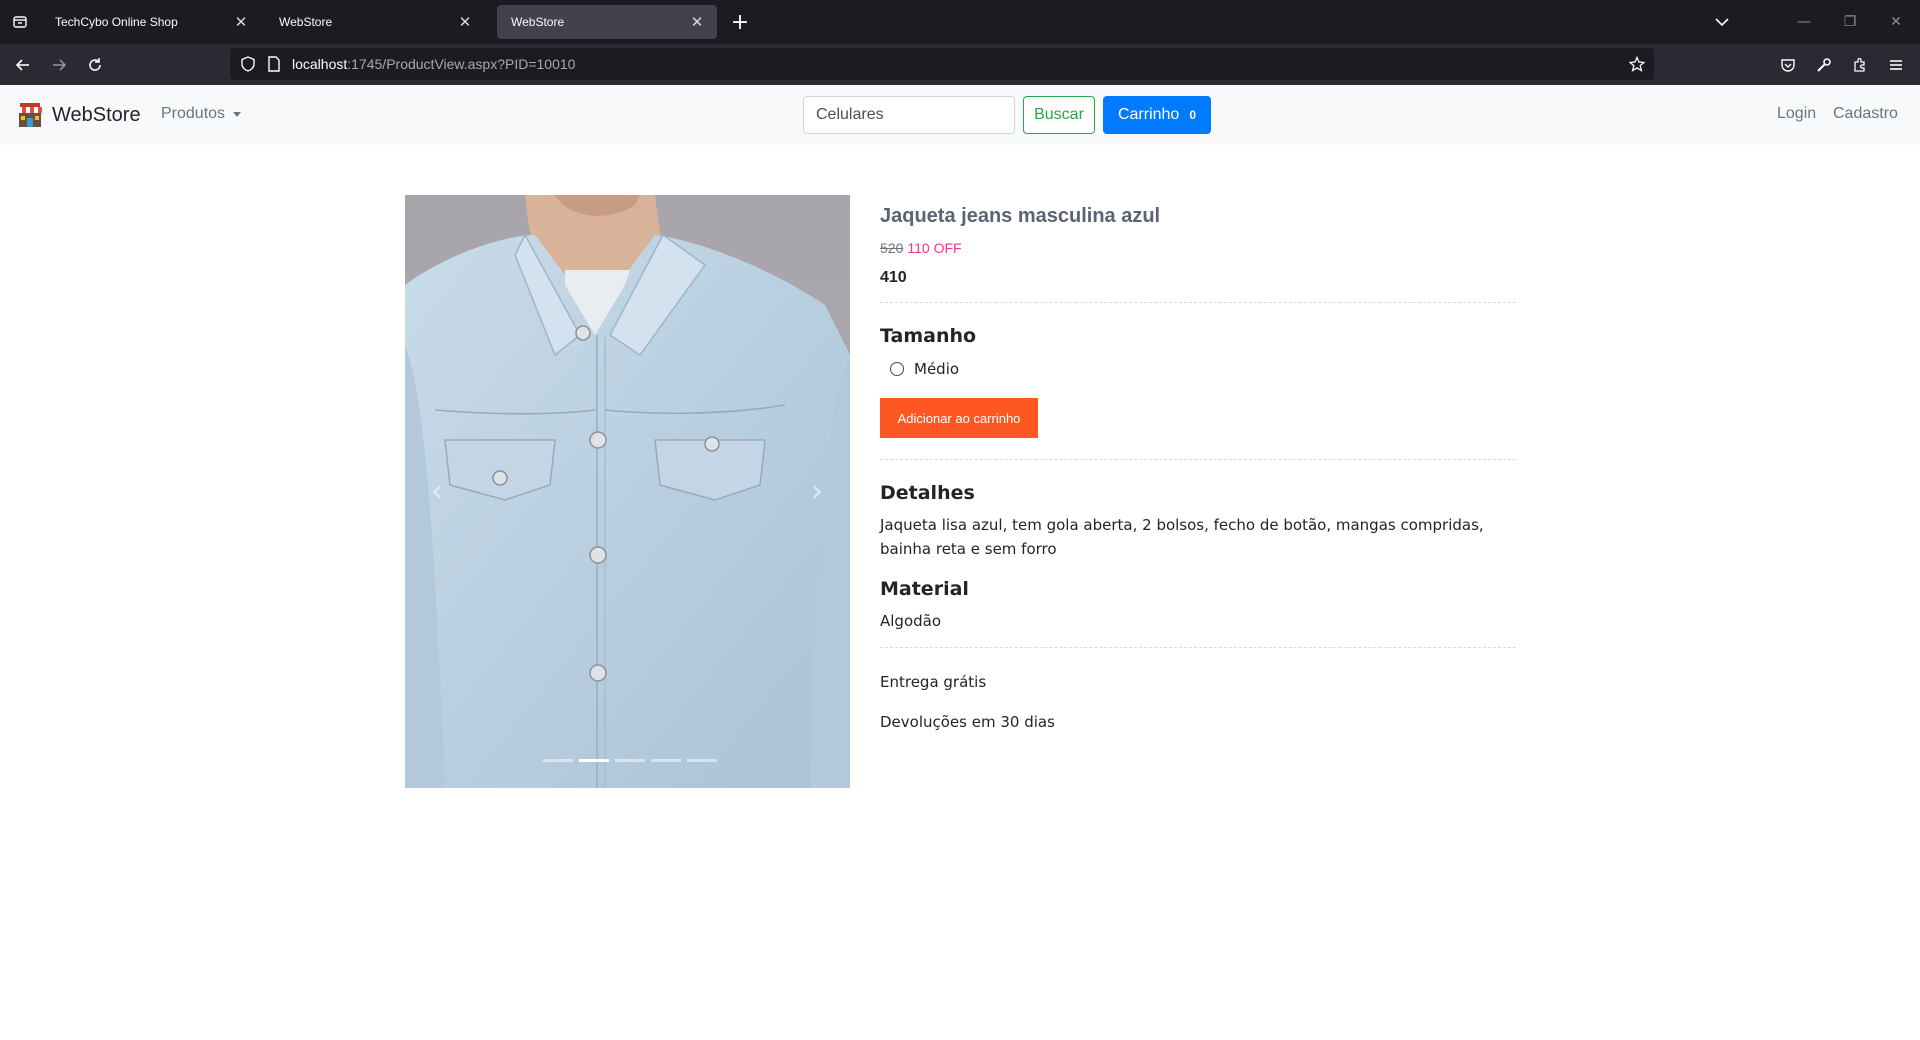 The width and height of the screenshot is (1920, 1040). What do you see at coordinates (893, 277) in the screenshot?
I see `final-price: 410` at bounding box center [893, 277].